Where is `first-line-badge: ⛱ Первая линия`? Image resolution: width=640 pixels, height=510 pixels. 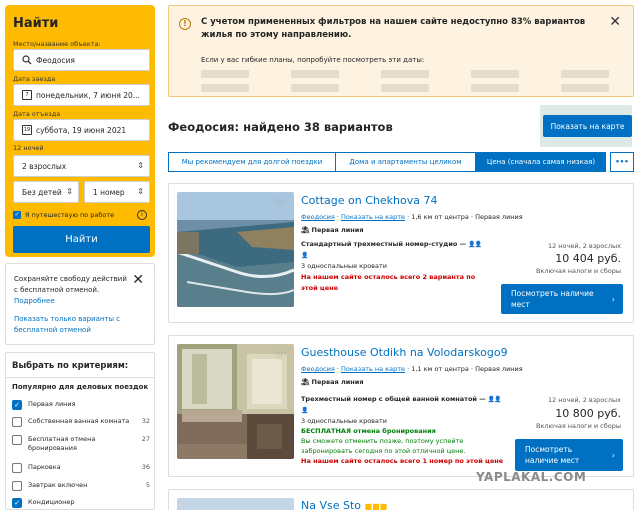
first-line-badge: ⛱ Первая линия is located at coordinates (332, 230).